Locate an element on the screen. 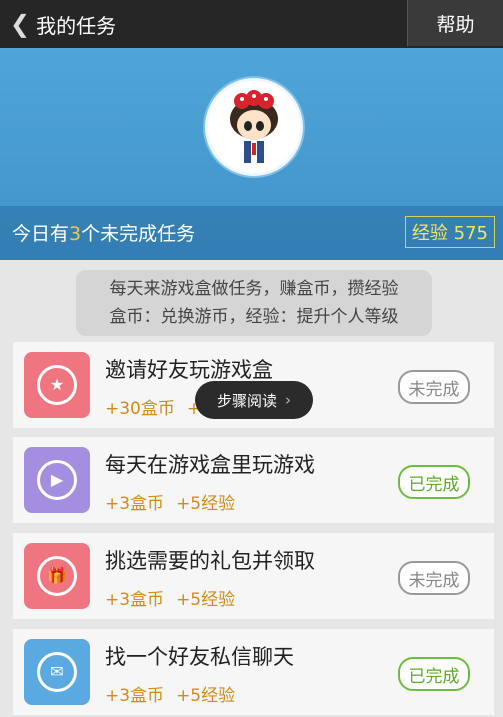  gift-icon: 🎁 is located at coordinates (57, 576).